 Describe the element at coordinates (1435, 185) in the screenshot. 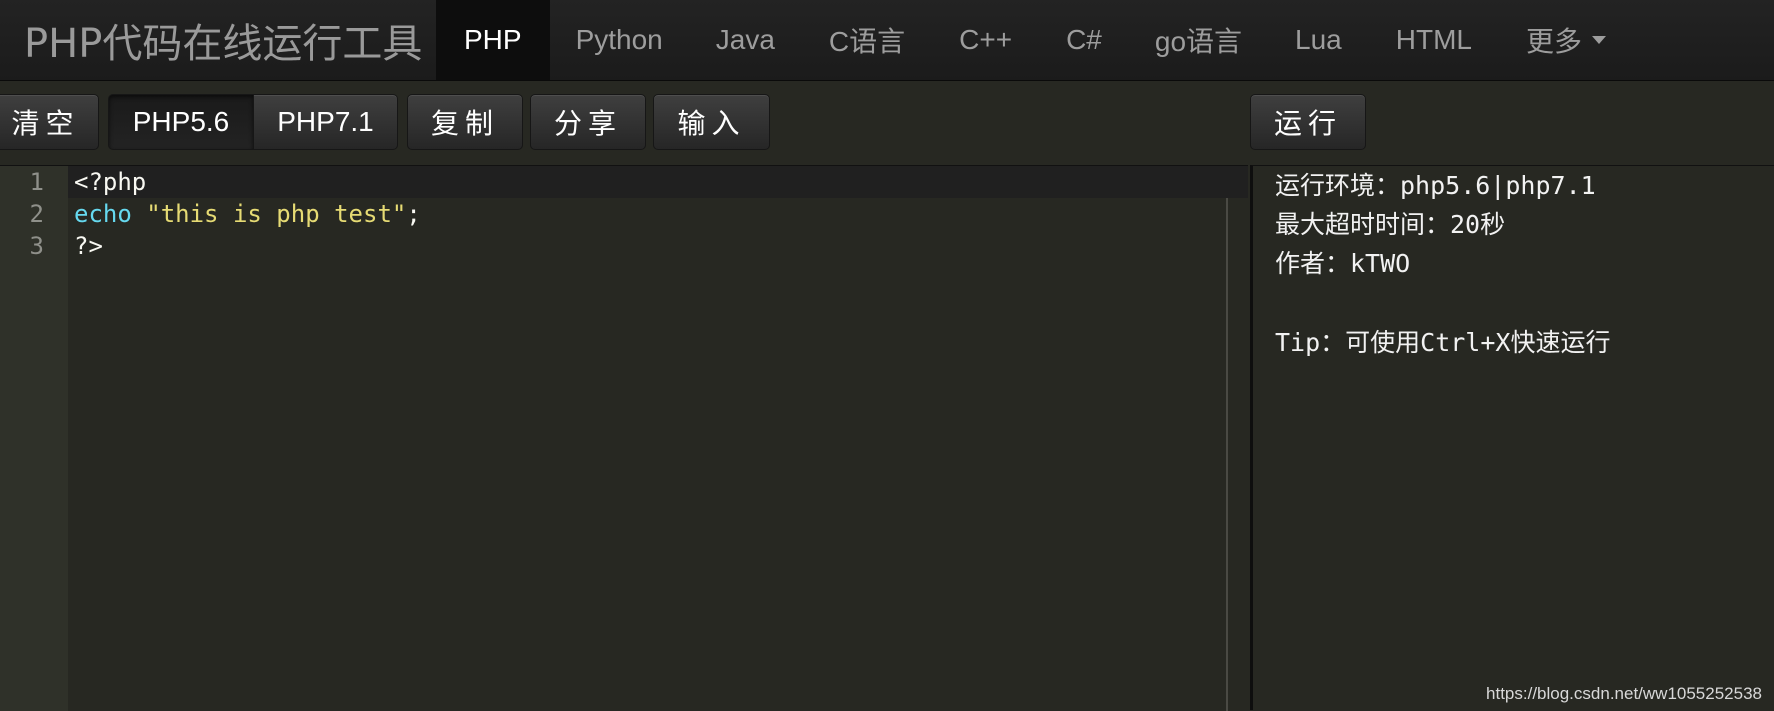

I see `runtime-env-text: 运行环境：php5.6|php7.1` at that location.